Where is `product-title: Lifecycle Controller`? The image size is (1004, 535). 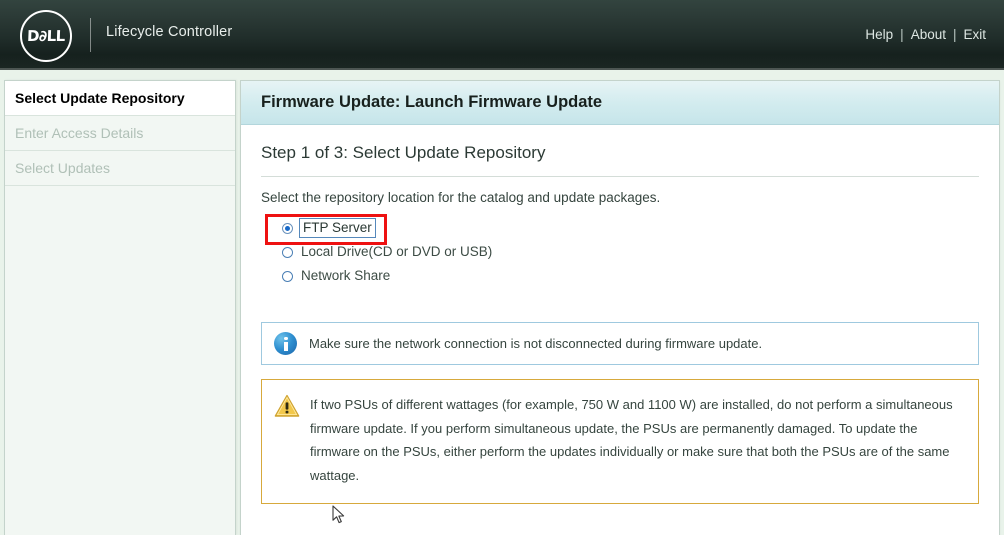
product-title: Lifecycle Controller is located at coordinates (169, 32).